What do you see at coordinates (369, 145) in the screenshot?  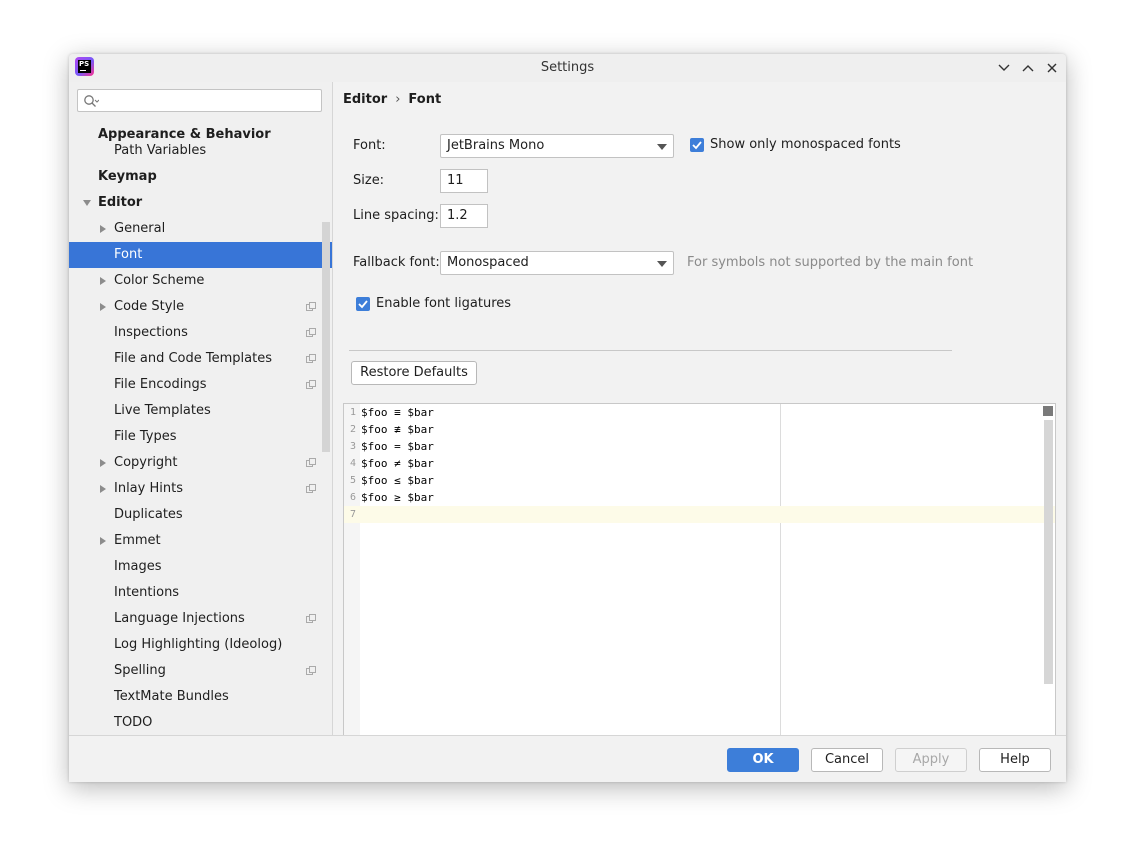 I see `font-label: Font:` at bounding box center [369, 145].